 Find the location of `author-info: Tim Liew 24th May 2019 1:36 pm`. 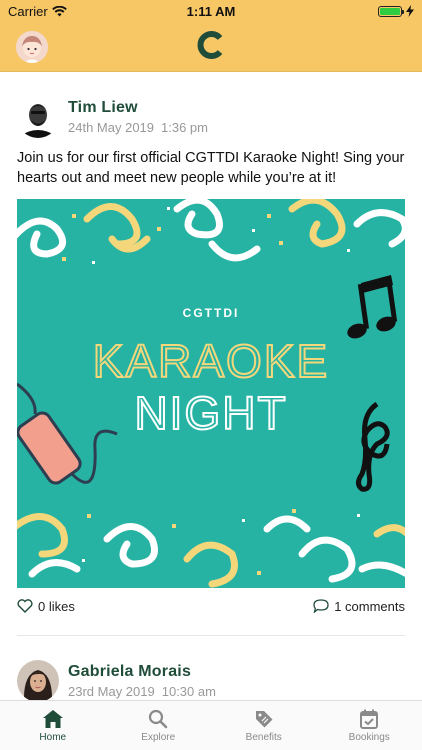

author-info: Tim Liew 24th May 2019 1:36 pm is located at coordinates (138, 117).